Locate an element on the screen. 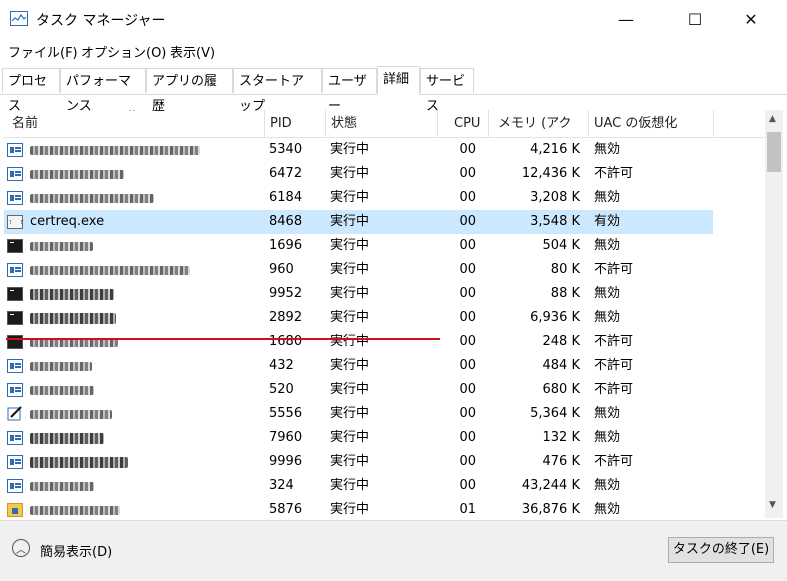 This screenshot has height=581, width=787. column-uac: UAC の仮想化 is located at coordinates (635, 123).